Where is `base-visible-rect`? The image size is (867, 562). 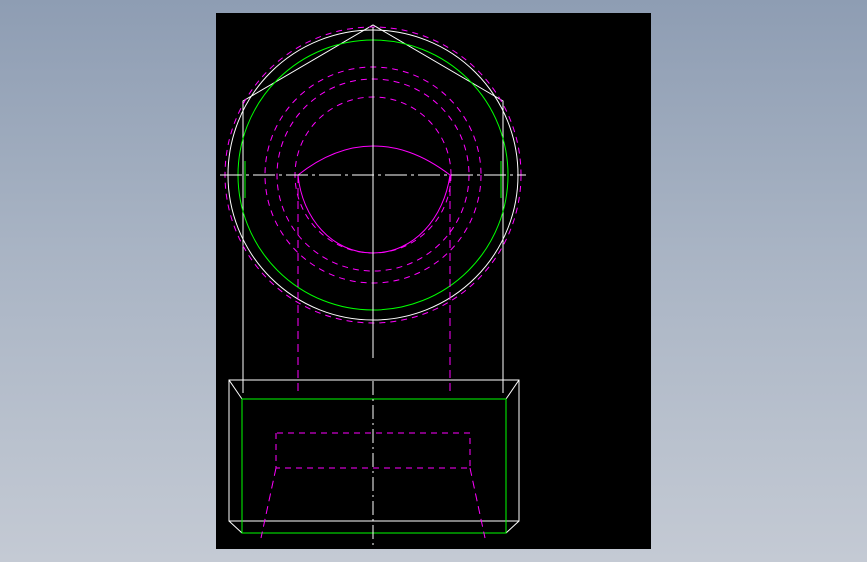 base-visible-rect is located at coordinates (374, 466).